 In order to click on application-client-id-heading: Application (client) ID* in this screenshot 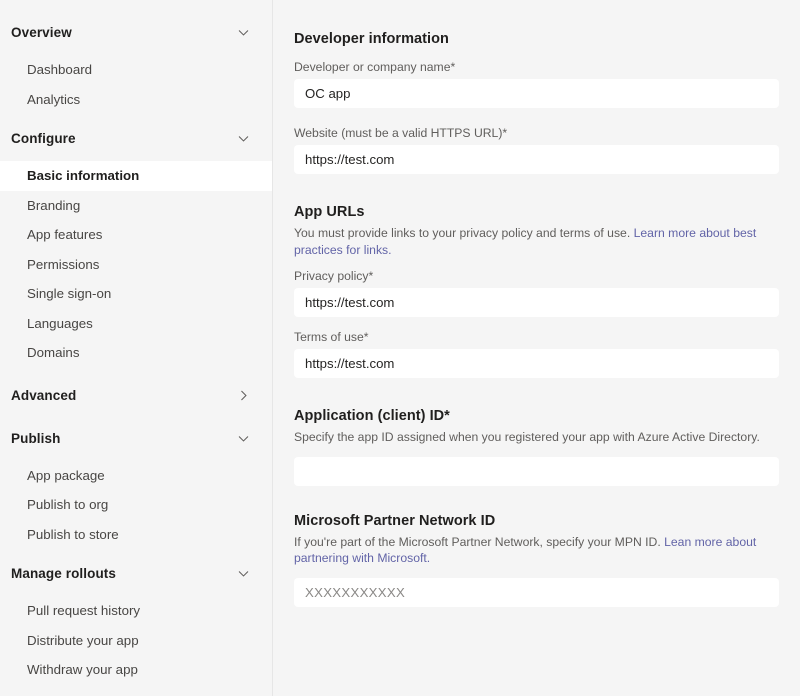, I will do `click(372, 416)`.